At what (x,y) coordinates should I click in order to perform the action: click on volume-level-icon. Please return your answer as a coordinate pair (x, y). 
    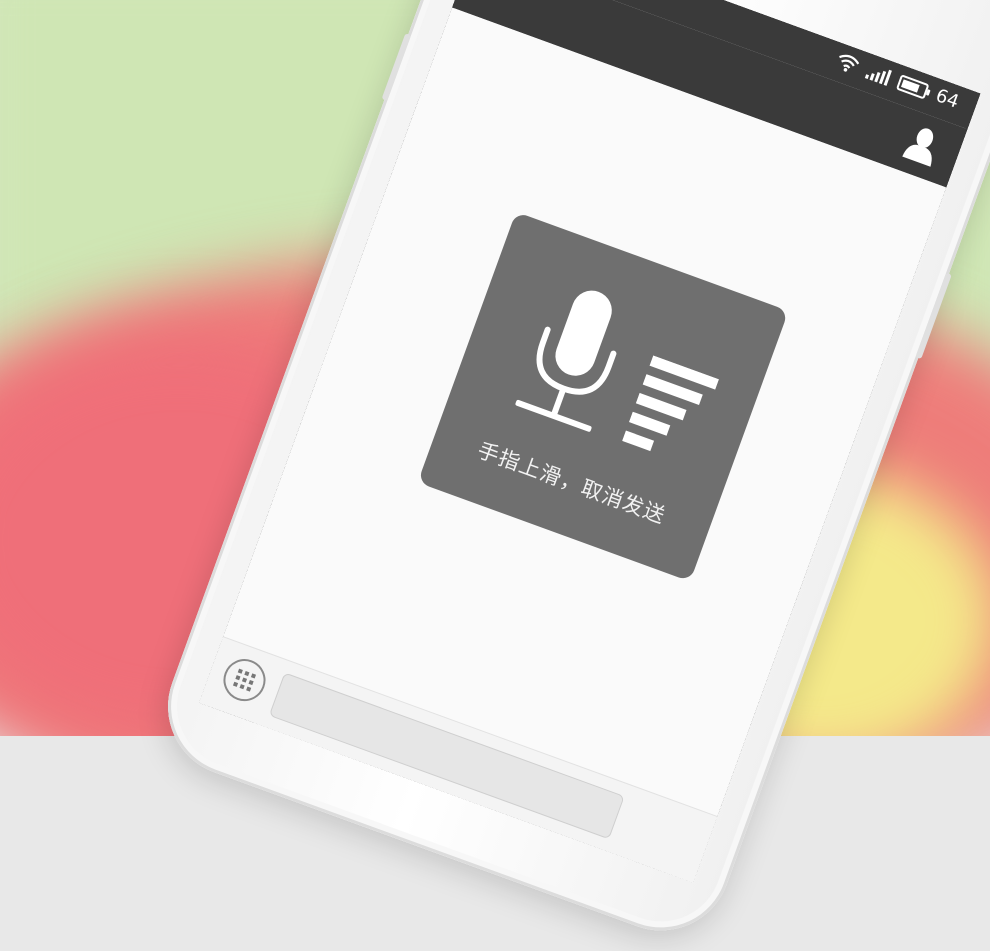
    Looking at the image, I should click on (671, 403).